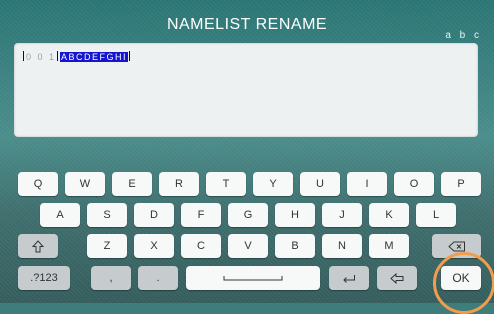 The width and height of the screenshot is (494, 314). Describe the element at coordinates (463, 35) in the screenshot. I see `input-mode-indicator: a b c` at that location.